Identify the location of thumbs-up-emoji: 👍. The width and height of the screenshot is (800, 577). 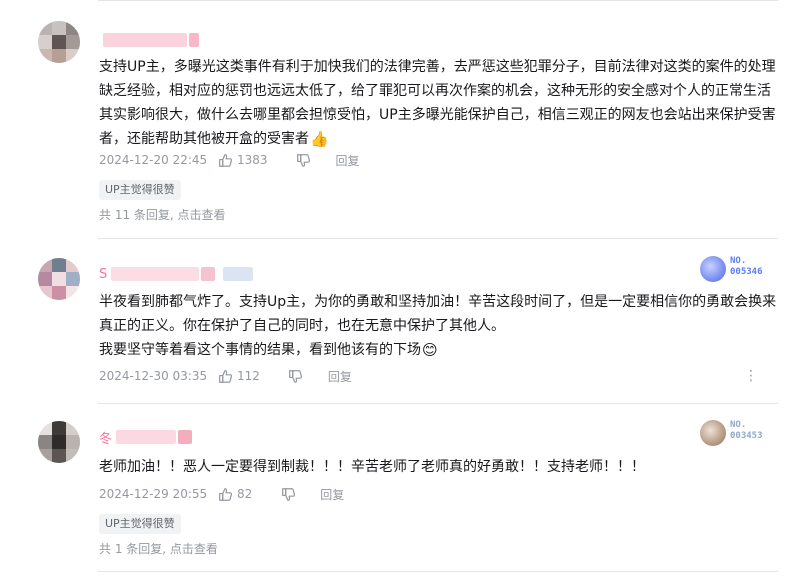
(319, 139).